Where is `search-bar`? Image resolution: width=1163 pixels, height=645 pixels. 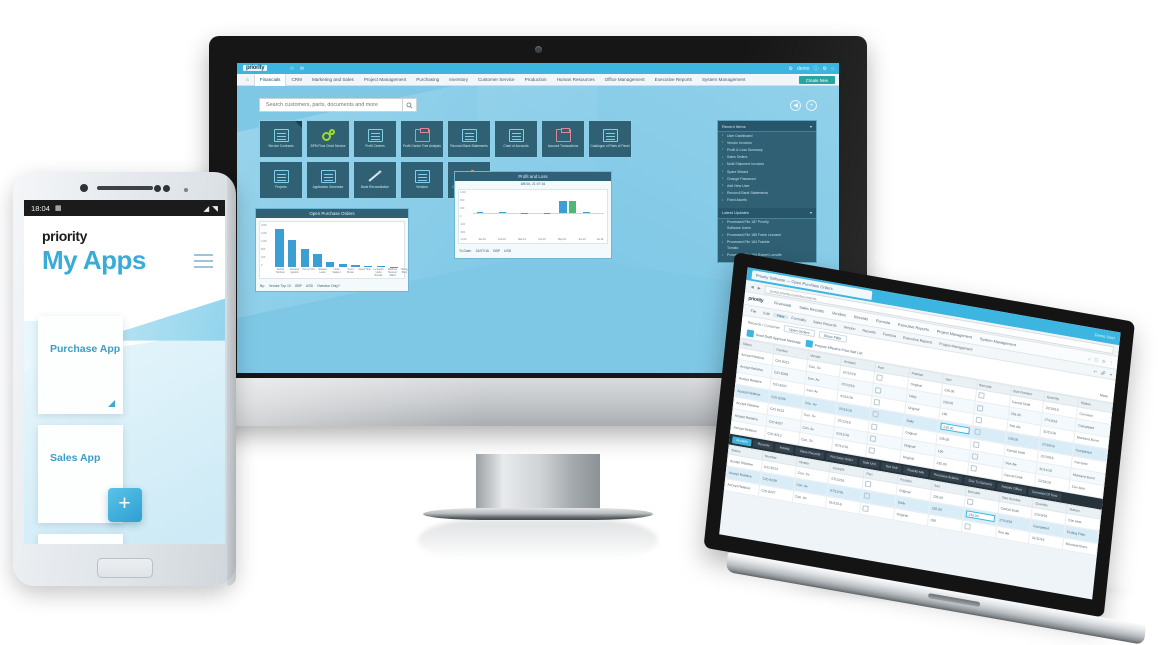
search-bar is located at coordinates (338, 105).